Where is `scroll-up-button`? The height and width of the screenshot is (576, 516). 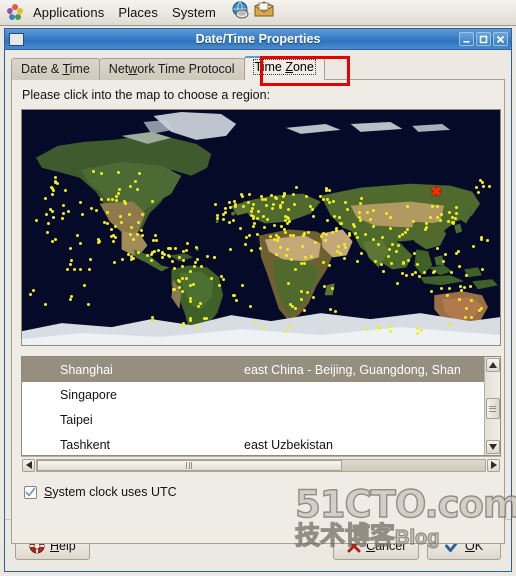
scroll-up-button is located at coordinates (492, 365).